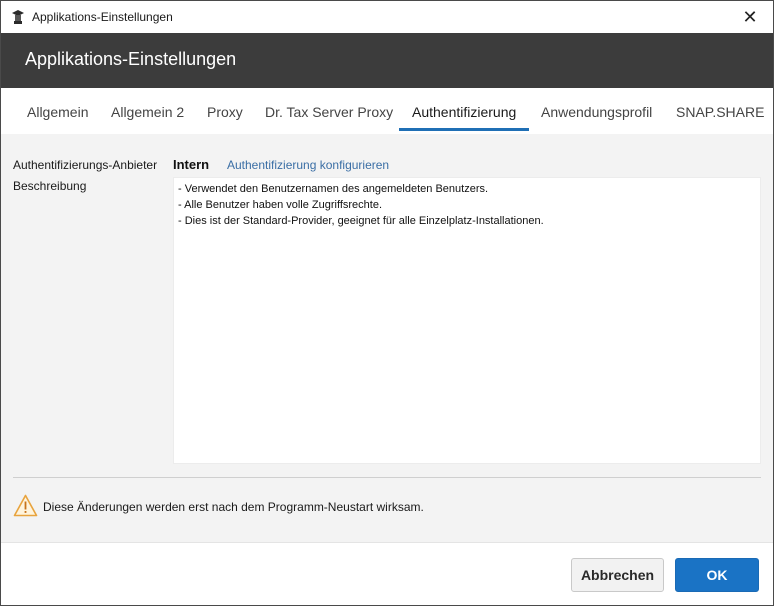 This screenshot has height=606, width=774. Describe the element at coordinates (387, 17) in the screenshot. I see `title-bar: Applikations-Einstellungen ✕` at that location.